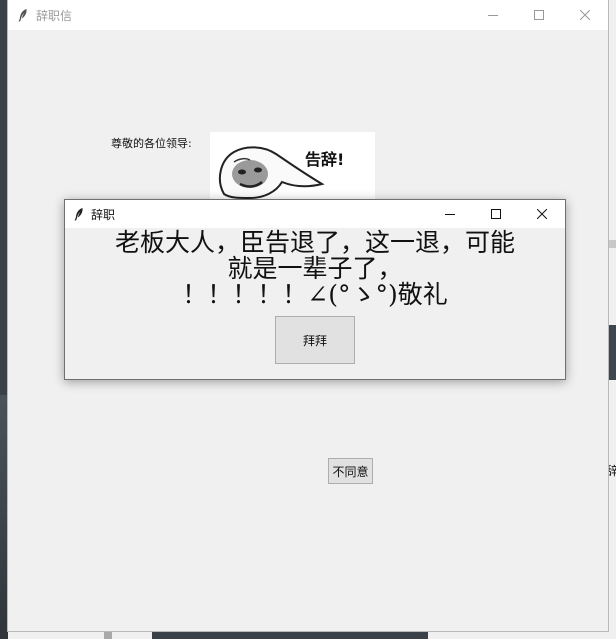  I want to click on maximize-button, so click(539, 15).